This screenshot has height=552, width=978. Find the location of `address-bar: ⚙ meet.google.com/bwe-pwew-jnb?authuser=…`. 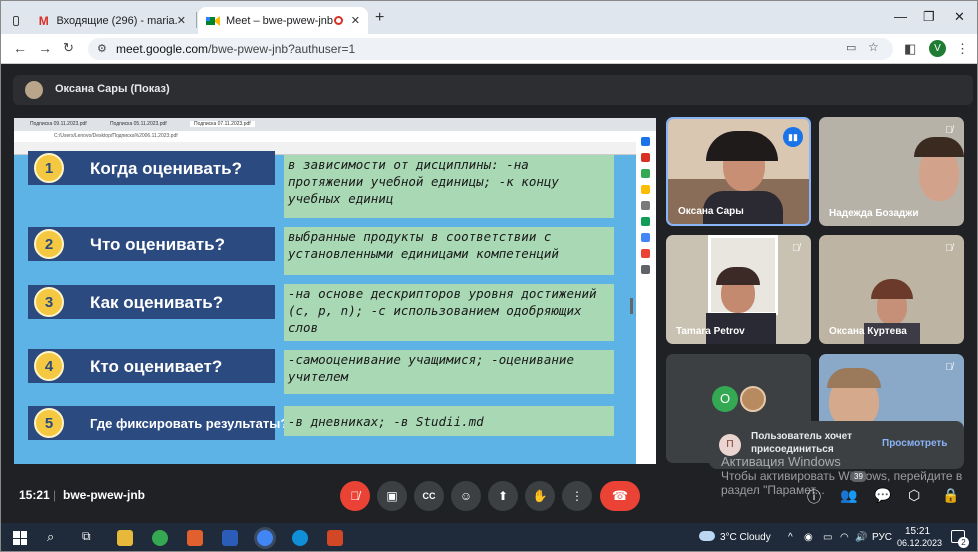

address-bar: ⚙ meet.google.com/bwe-pwew-jnb?authuser=… is located at coordinates (490, 49).